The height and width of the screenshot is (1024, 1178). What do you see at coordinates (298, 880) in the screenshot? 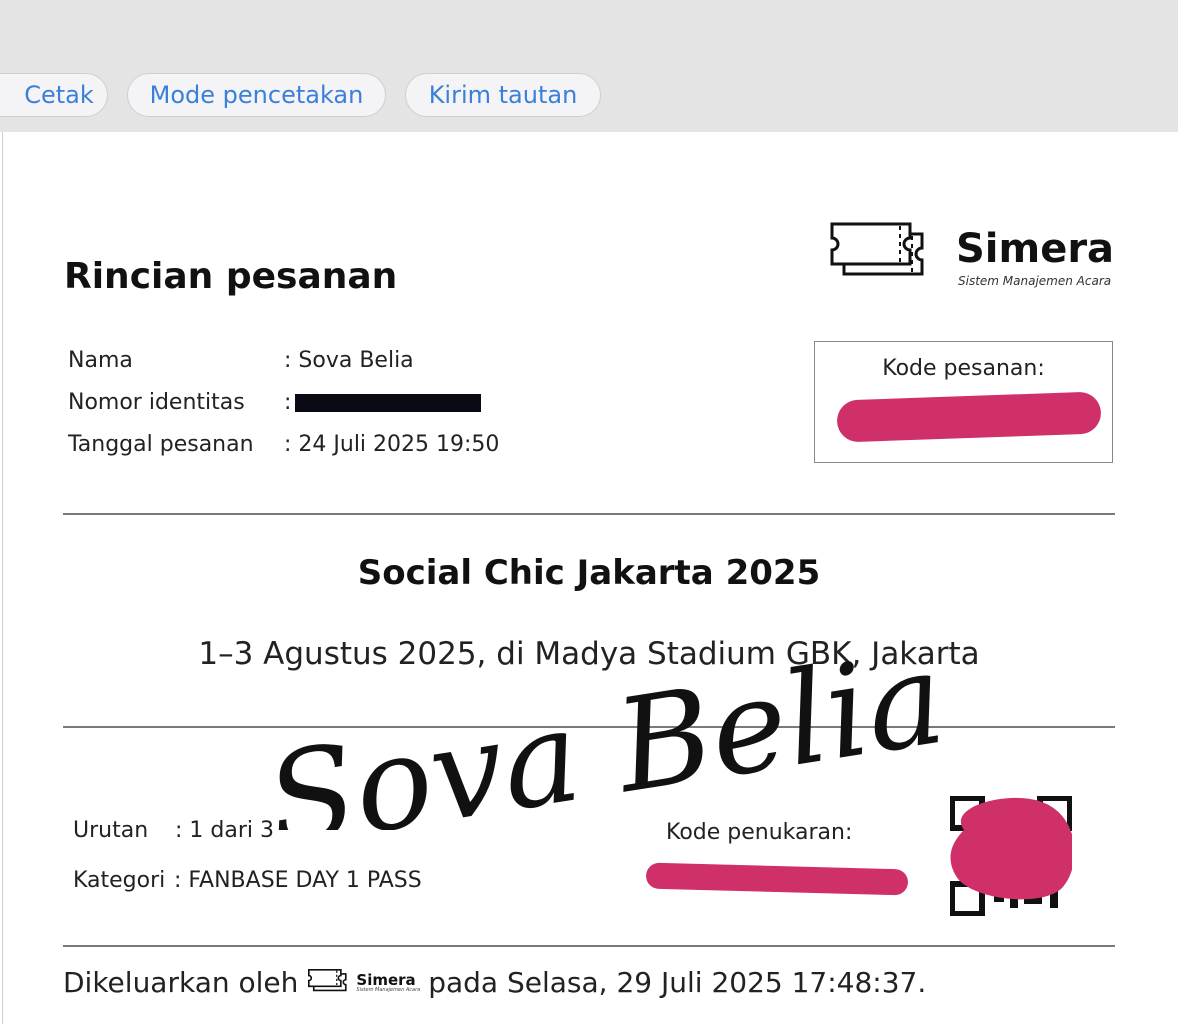
I see `ticket-category-value: : FANBASE DAY 1 PASS` at bounding box center [298, 880].